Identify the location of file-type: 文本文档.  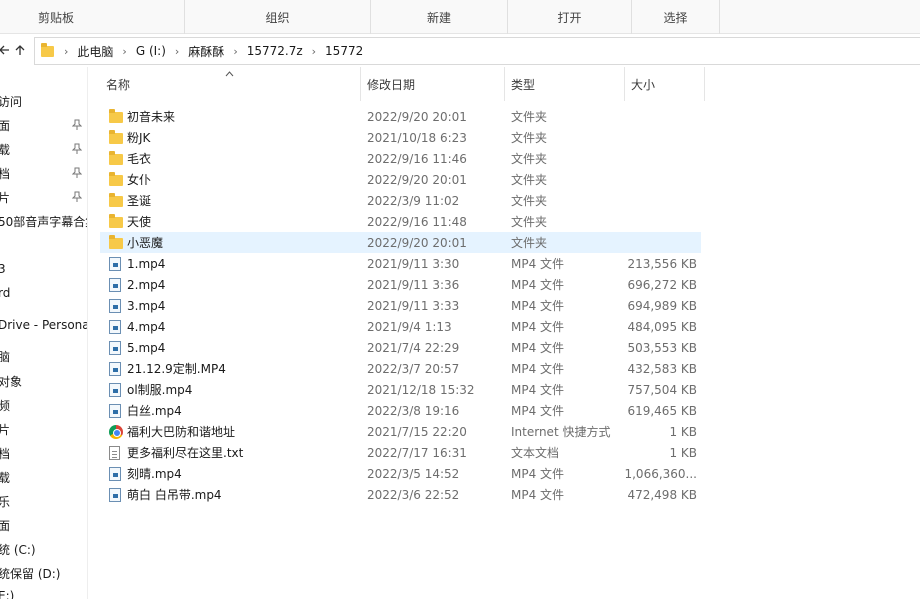
(535, 453).